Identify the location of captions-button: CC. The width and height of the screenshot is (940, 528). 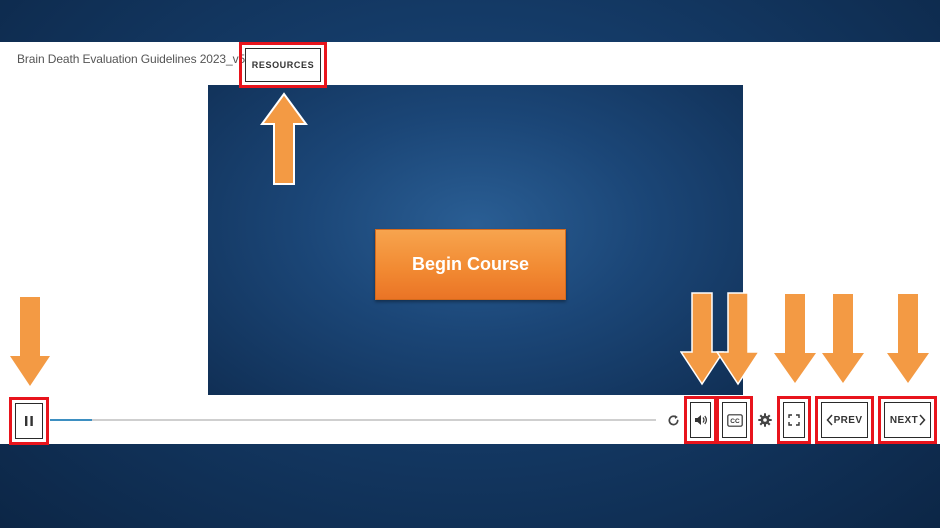
(734, 420).